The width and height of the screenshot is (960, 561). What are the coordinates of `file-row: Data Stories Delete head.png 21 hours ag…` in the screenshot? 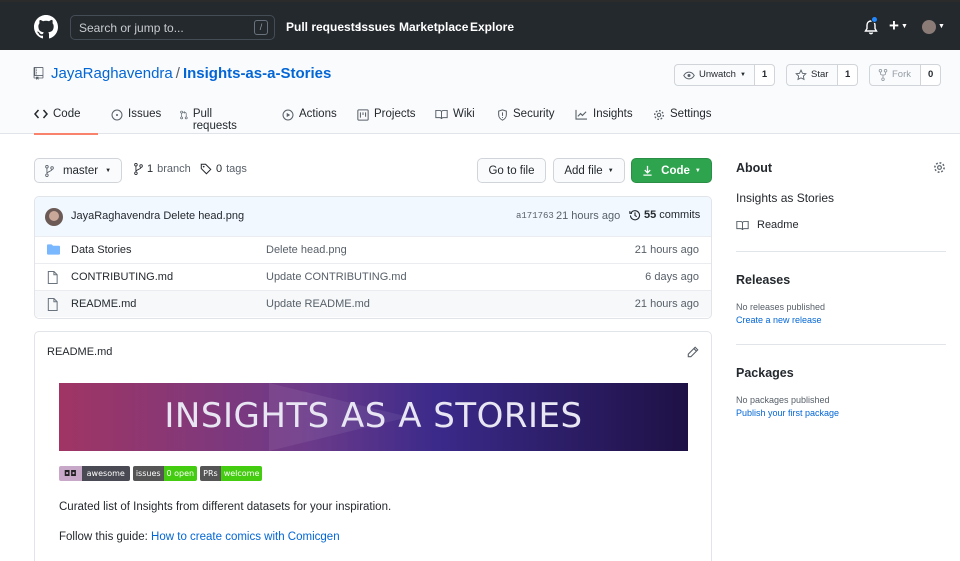 It's located at (373, 249).